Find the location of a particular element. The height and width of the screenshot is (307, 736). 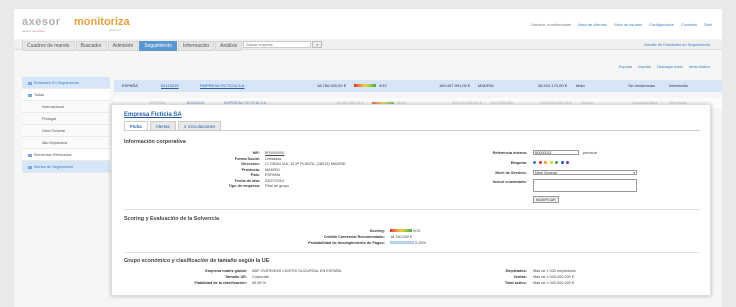

detail-link: Detalle de Entidades en Seguimiento is located at coordinates (677, 44).